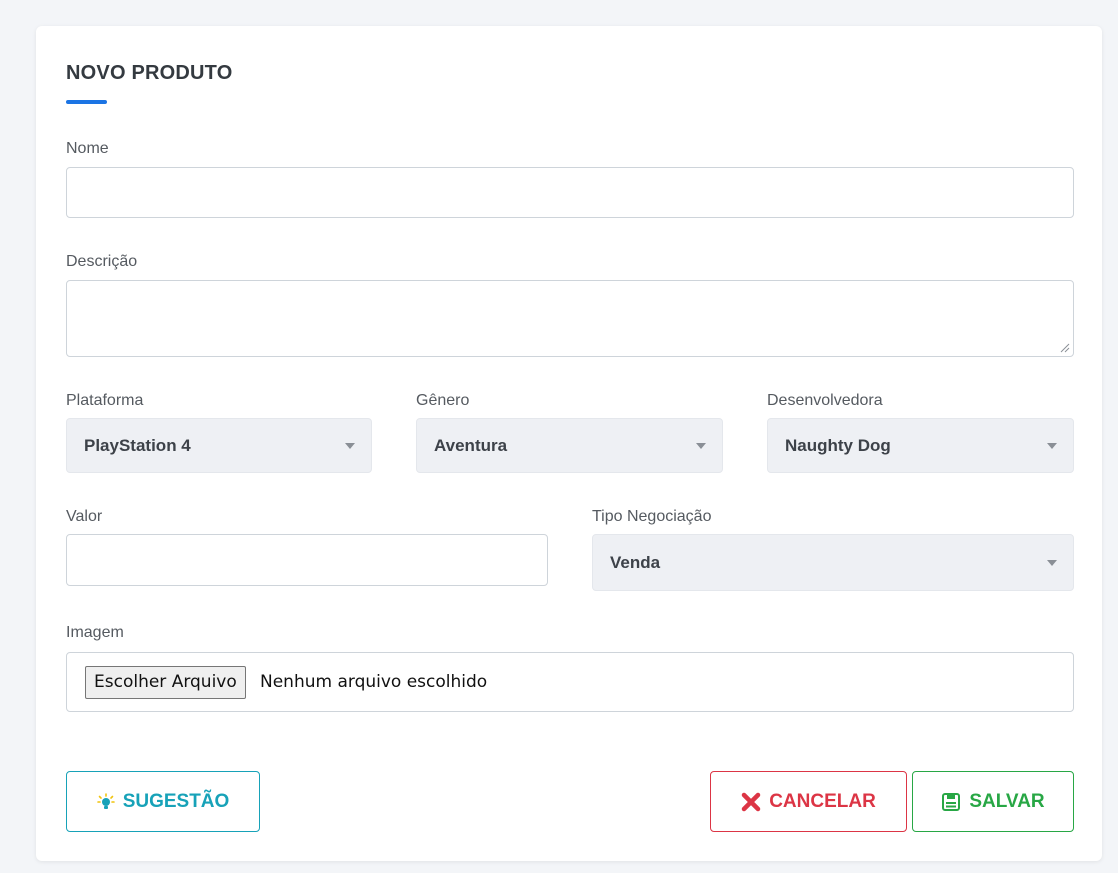  Describe the element at coordinates (176, 801) in the screenshot. I see `suggest-button-label: SUGESTÃO` at that location.